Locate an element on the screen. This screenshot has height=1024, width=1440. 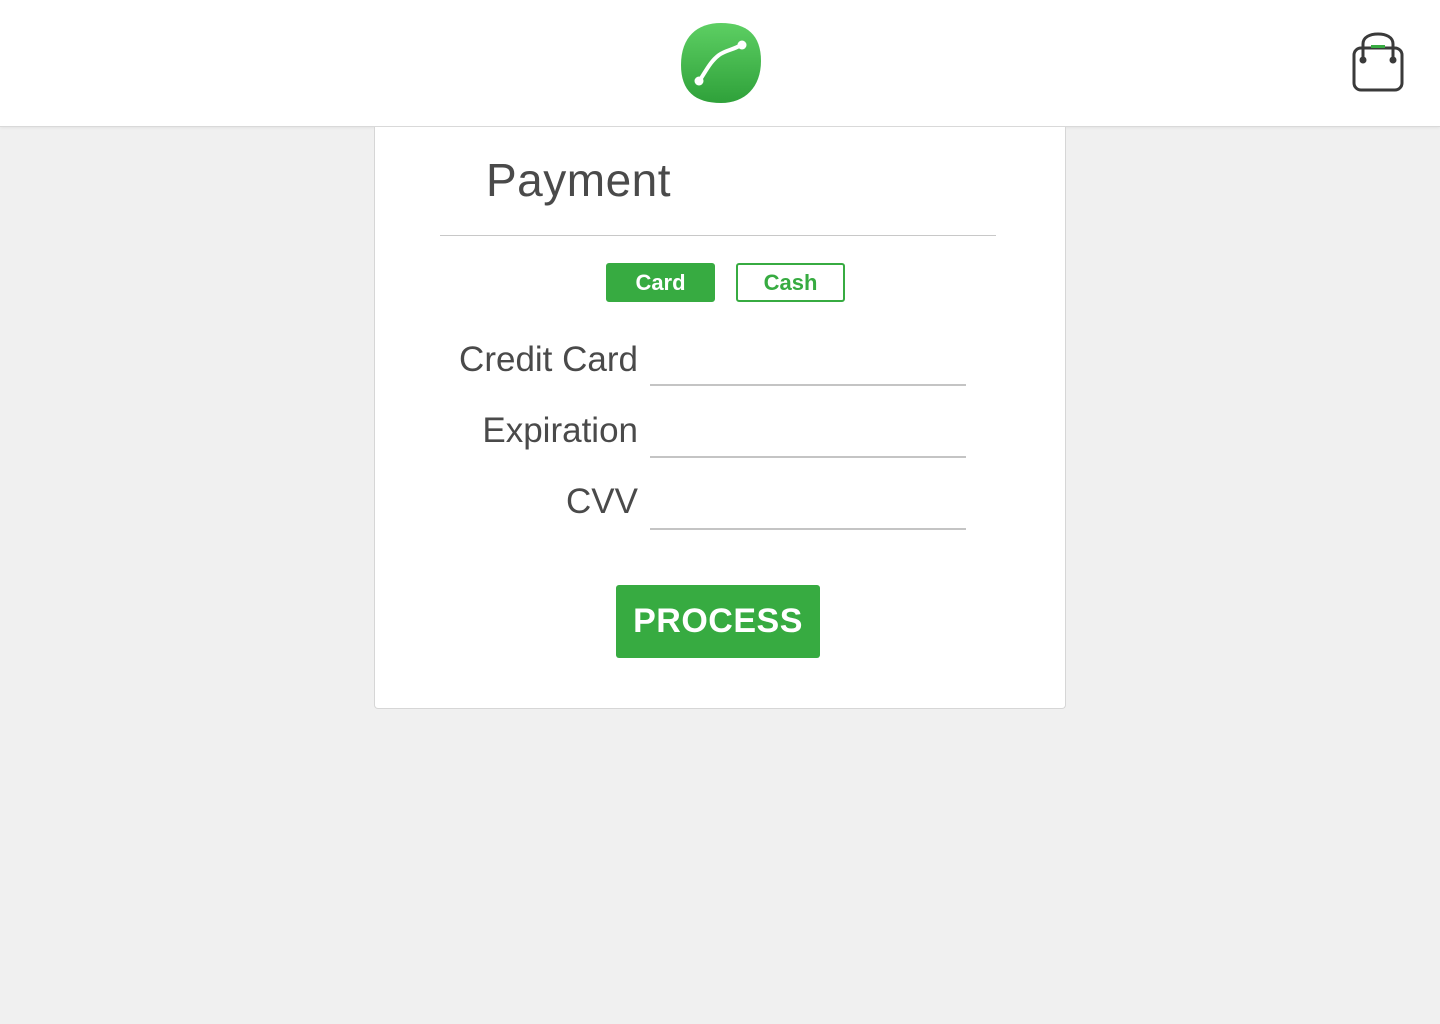
cvv-input is located at coordinates (808, 508).